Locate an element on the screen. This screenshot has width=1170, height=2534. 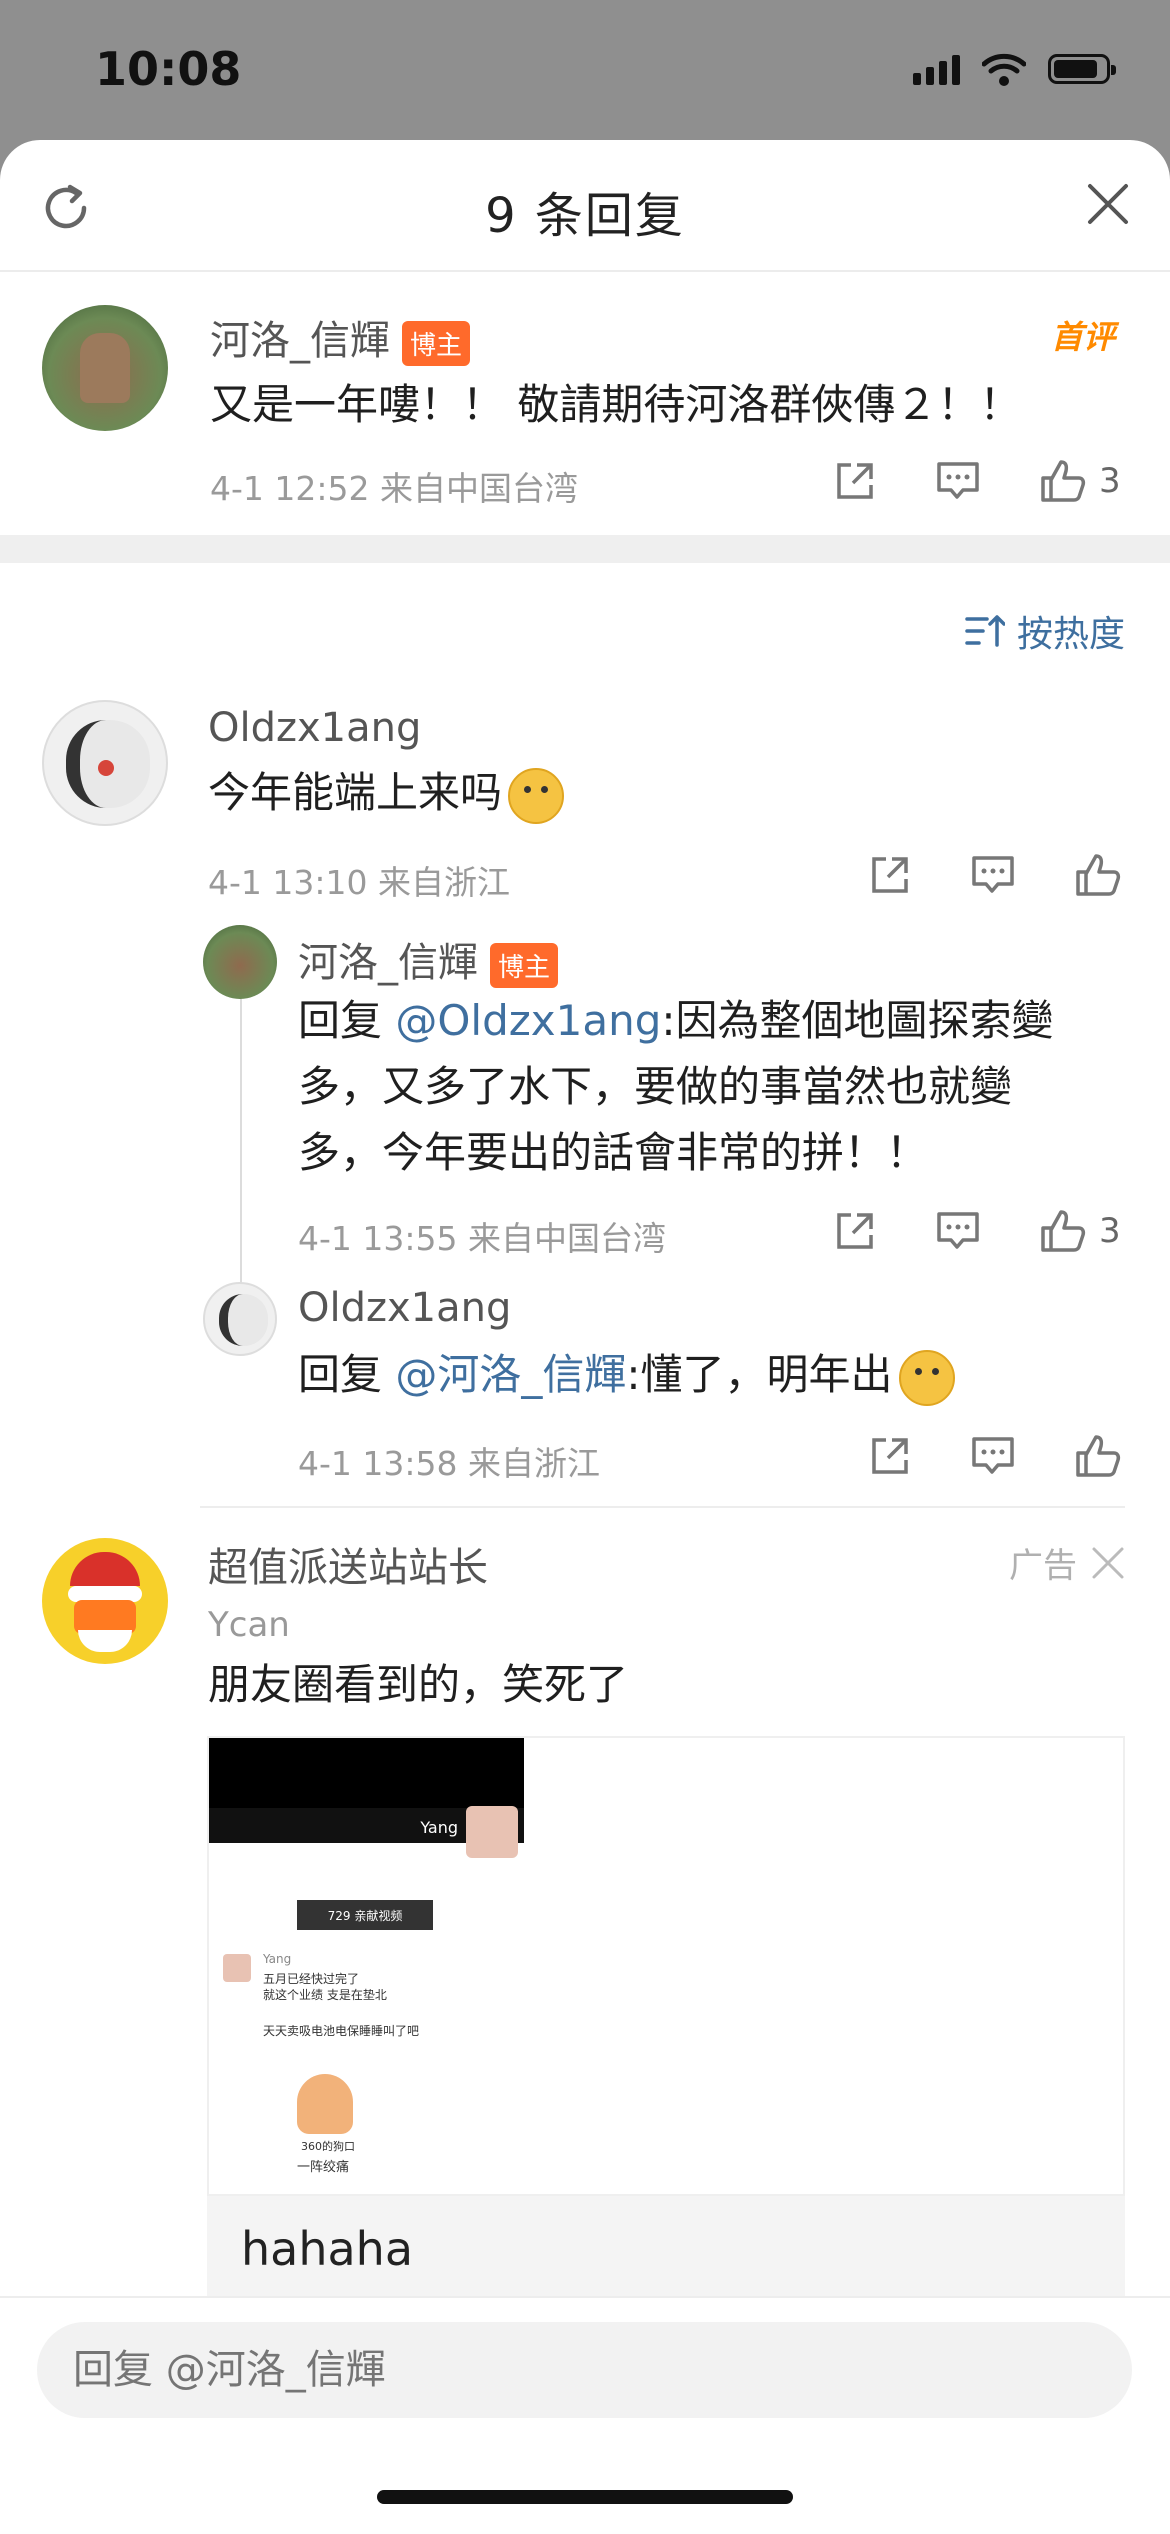
battery-icon is located at coordinates (1082, 69).